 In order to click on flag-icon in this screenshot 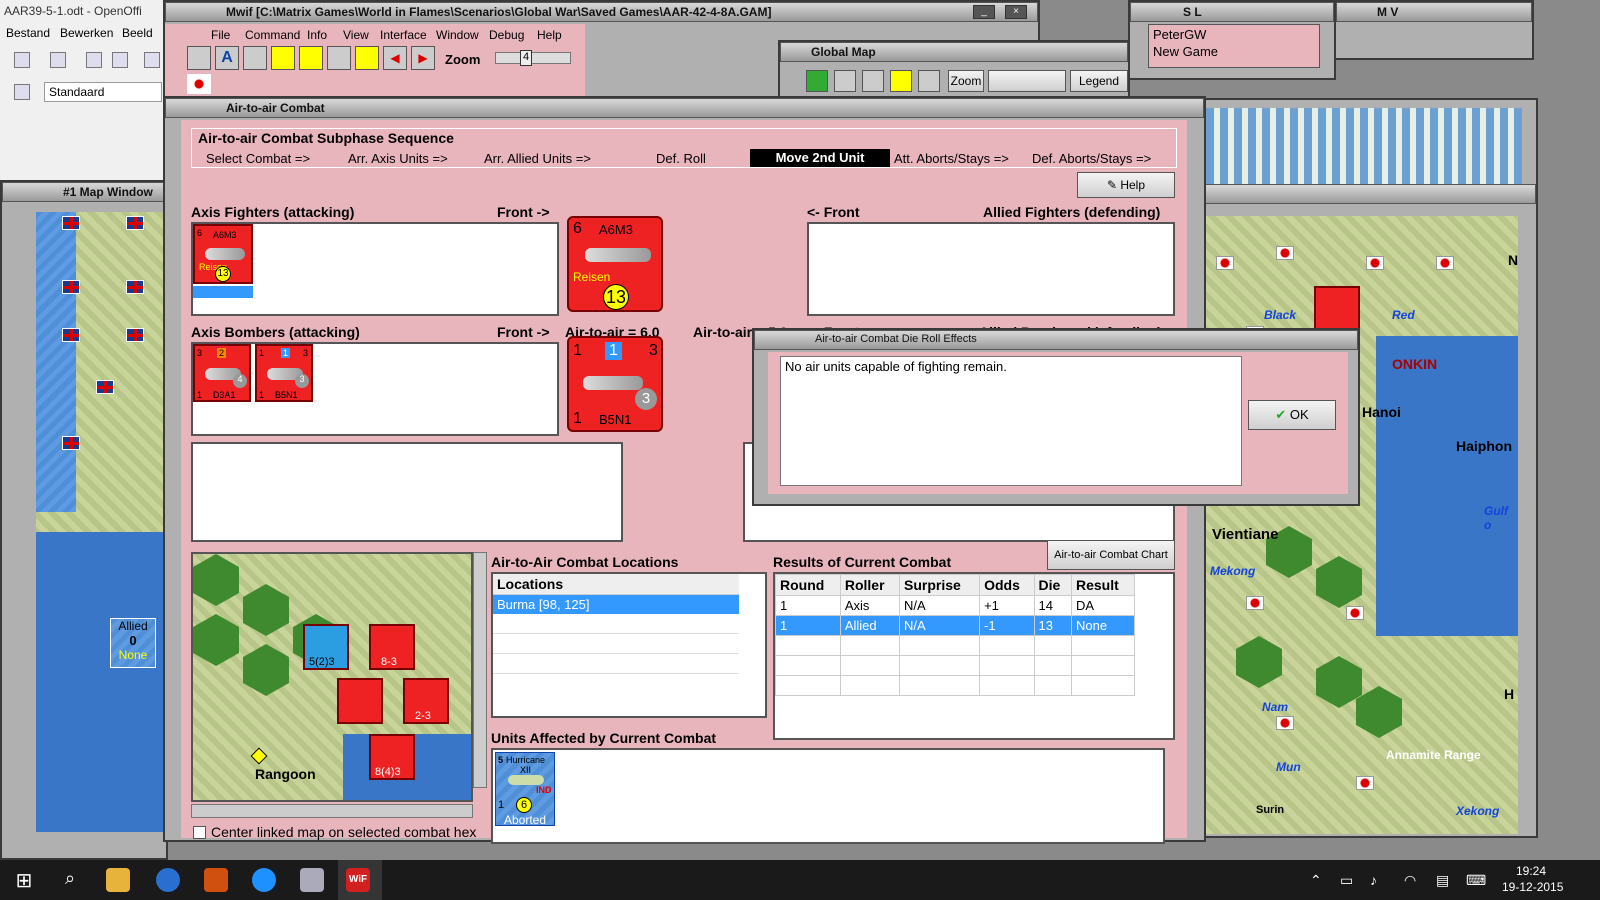, I will do `click(367, 58)`.